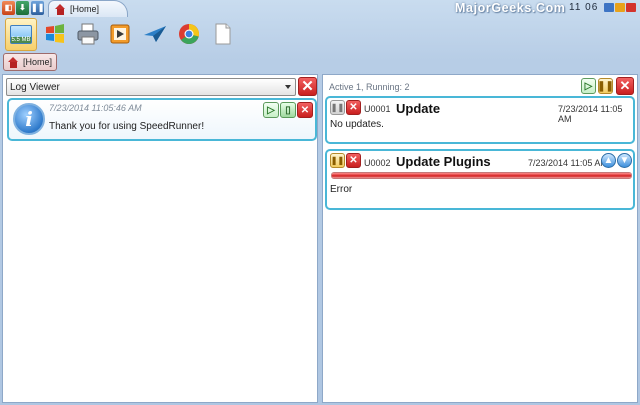  What do you see at coordinates (95, 108) in the screenshot?
I see `log-entry-timestamp: 7/23/2014 11:05:46 AM` at bounding box center [95, 108].